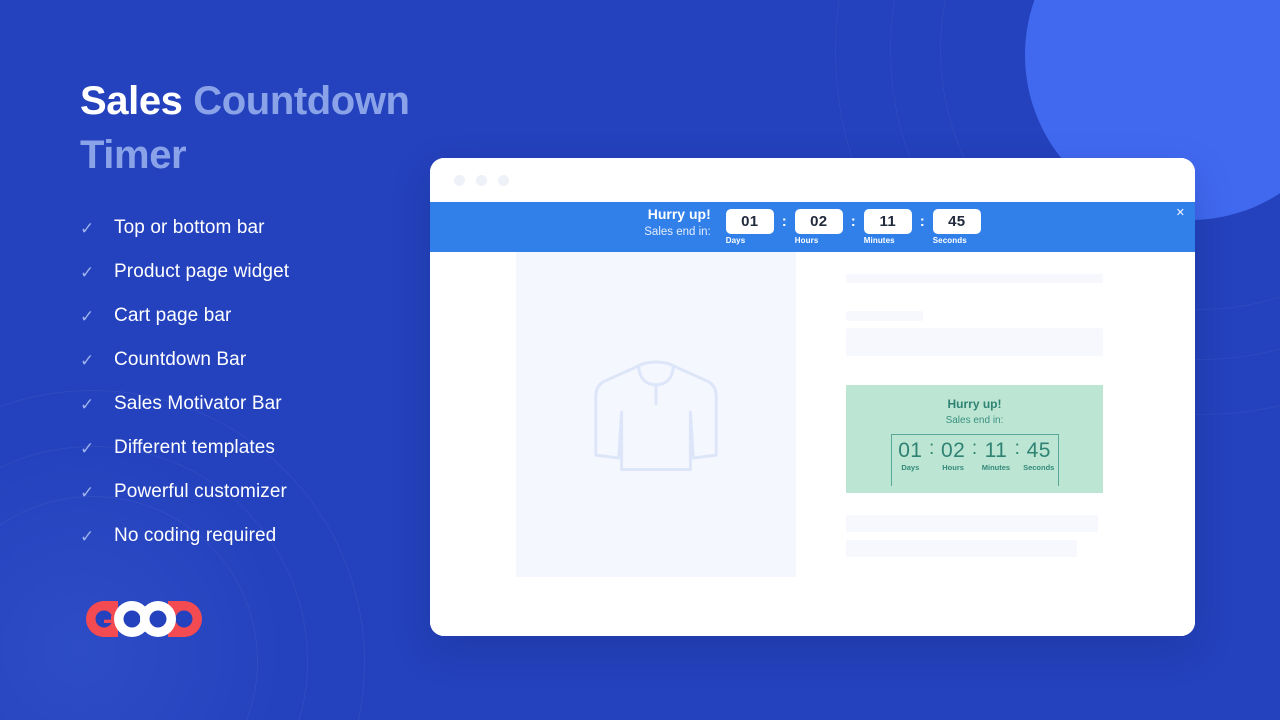  I want to click on product-image-placeholder, so click(656, 414).